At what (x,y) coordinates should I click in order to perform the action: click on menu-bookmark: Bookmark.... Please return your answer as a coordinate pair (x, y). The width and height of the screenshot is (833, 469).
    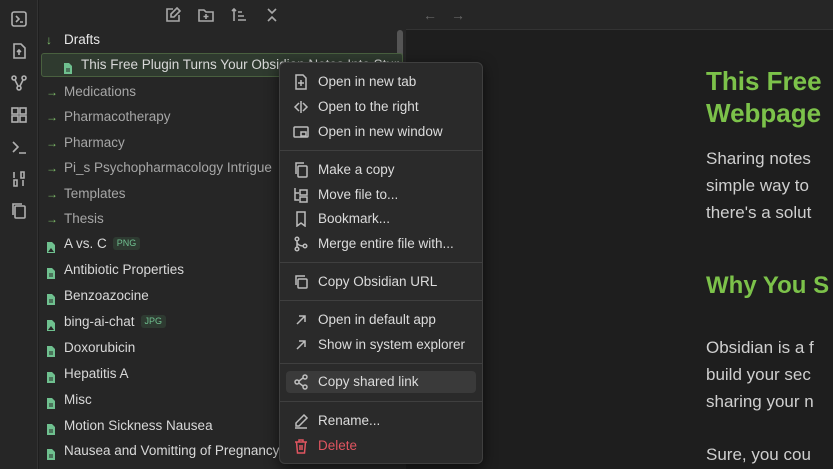
    Looking at the image, I should click on (381, 219).